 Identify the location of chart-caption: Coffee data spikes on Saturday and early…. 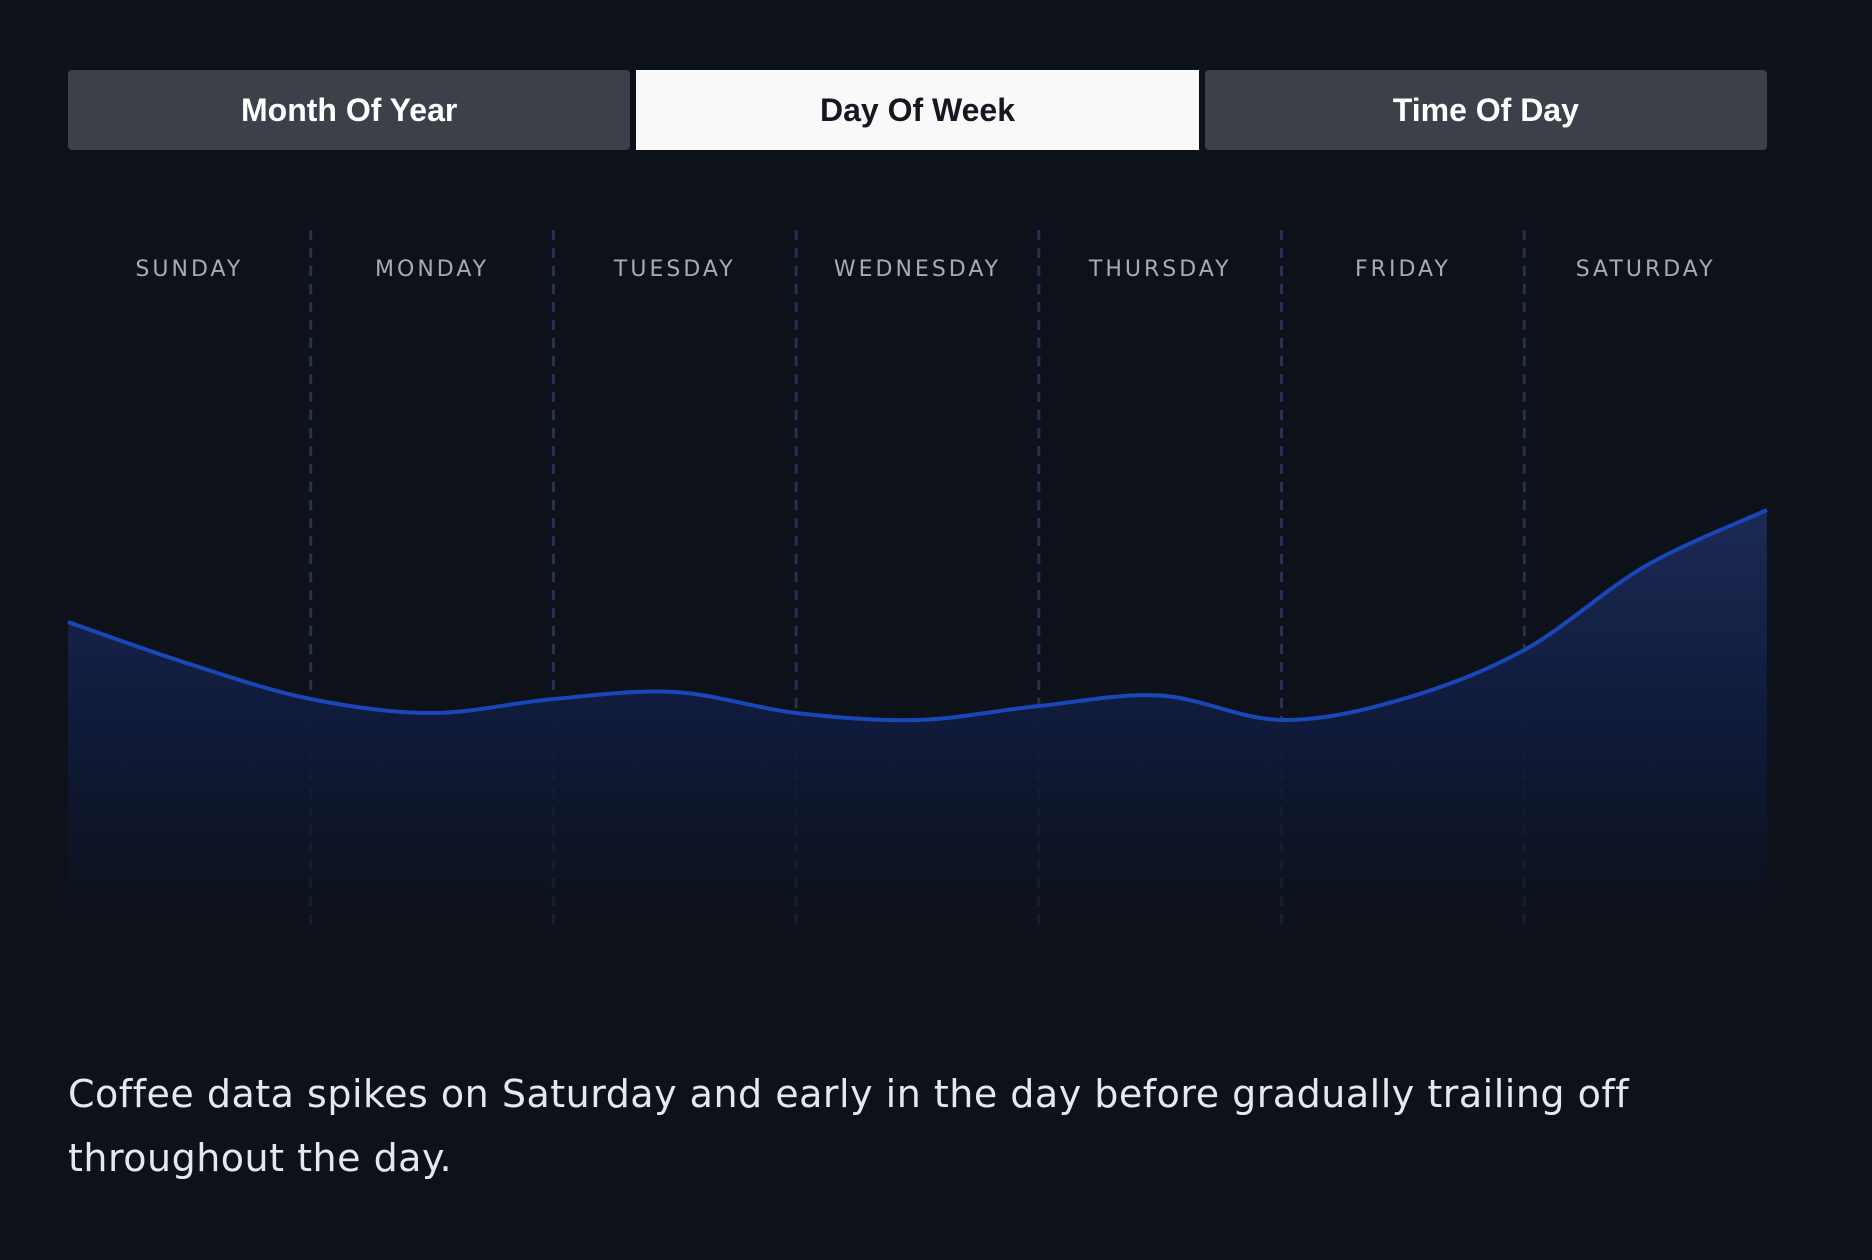
(849, 1126).